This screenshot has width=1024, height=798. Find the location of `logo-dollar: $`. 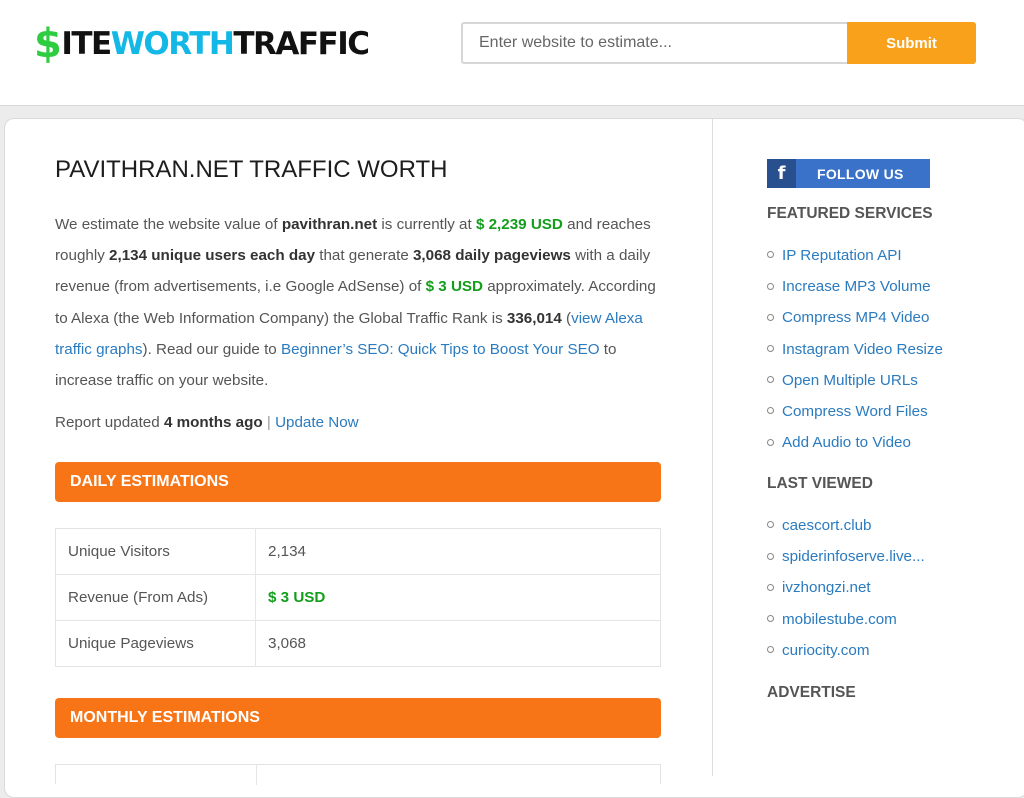

logo-dollar: $ is located at coordinates (48, 44).